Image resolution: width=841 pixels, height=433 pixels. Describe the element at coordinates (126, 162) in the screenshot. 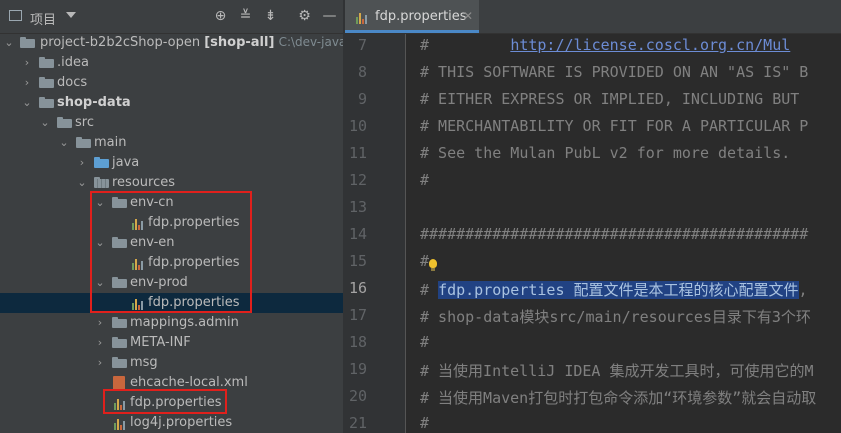

I see `tree-item-label: java` at that location.